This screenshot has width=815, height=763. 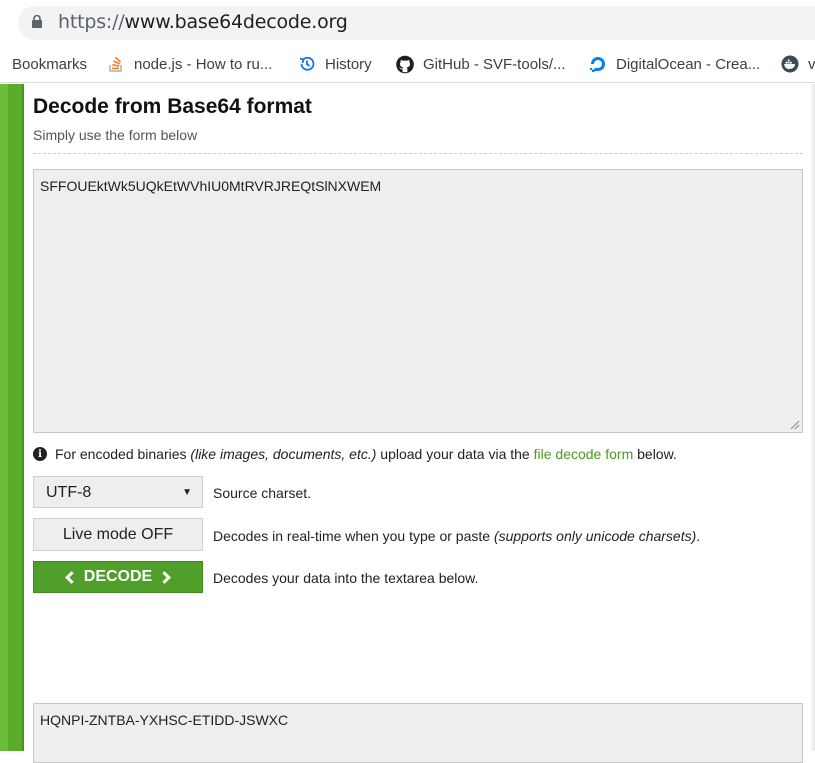 I want to click on side-bar-edge, so click(x=23, y=417).